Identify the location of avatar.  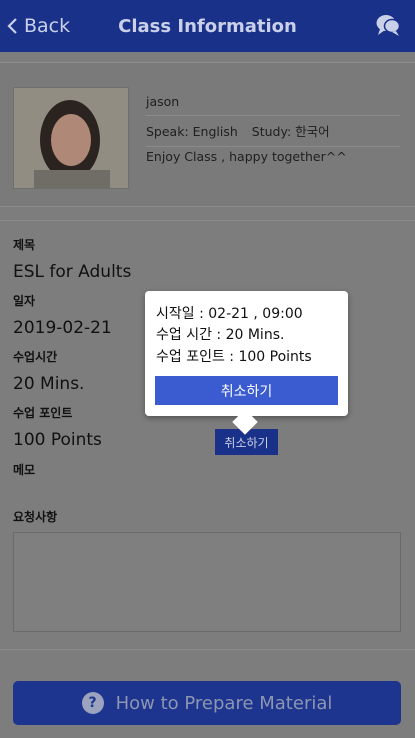
(71, 138).